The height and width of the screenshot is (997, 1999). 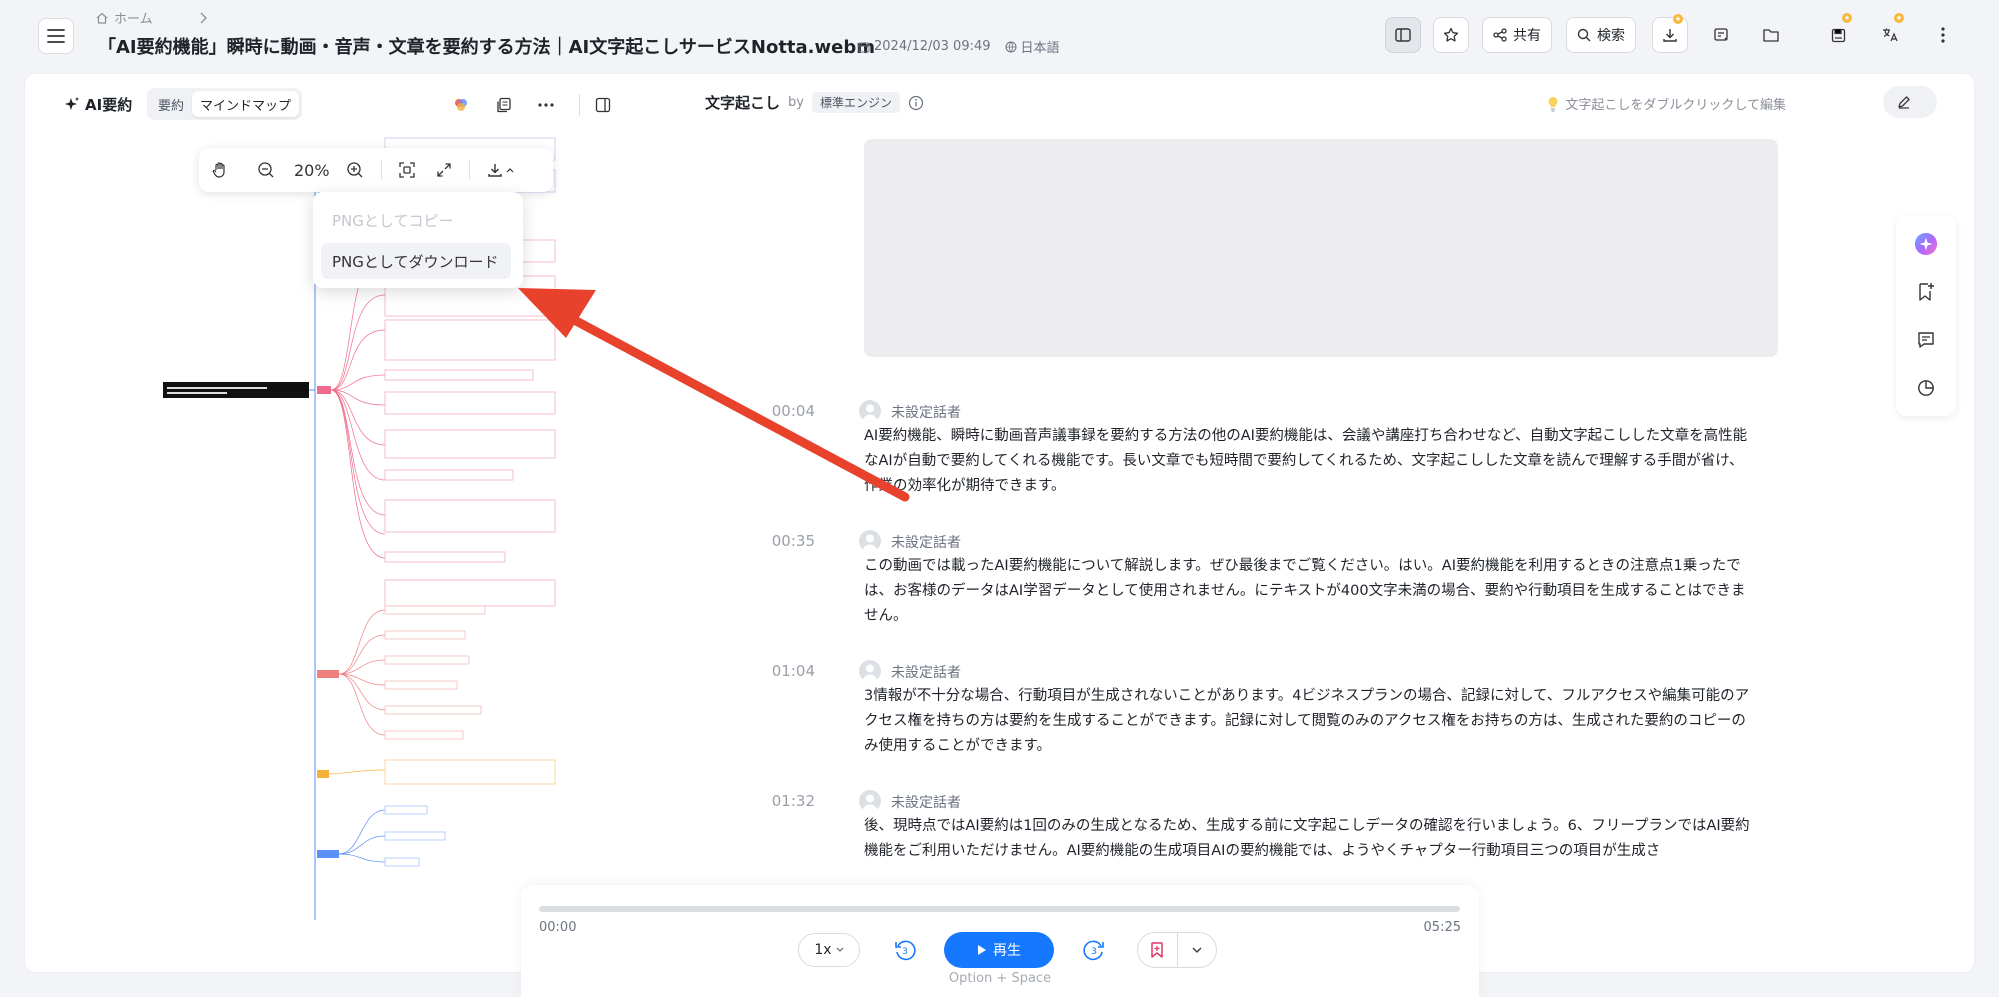 What do you see at coordinates (1926, 340) in the screenshot?
I see `comments-button` at bounding box center [1926, 340].